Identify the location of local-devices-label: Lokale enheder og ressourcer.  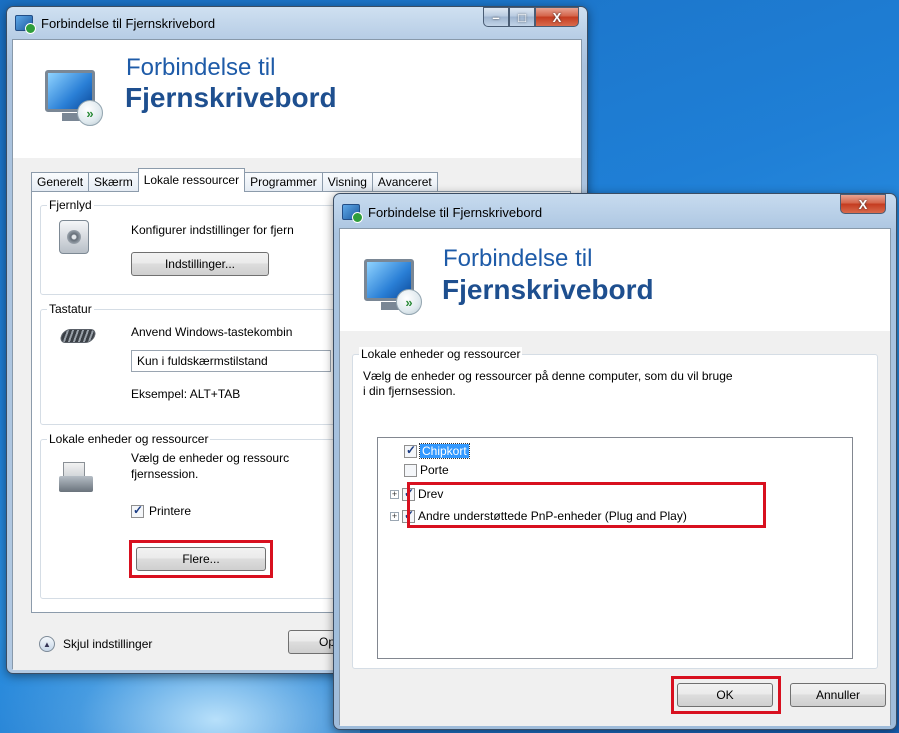
(129, 439).